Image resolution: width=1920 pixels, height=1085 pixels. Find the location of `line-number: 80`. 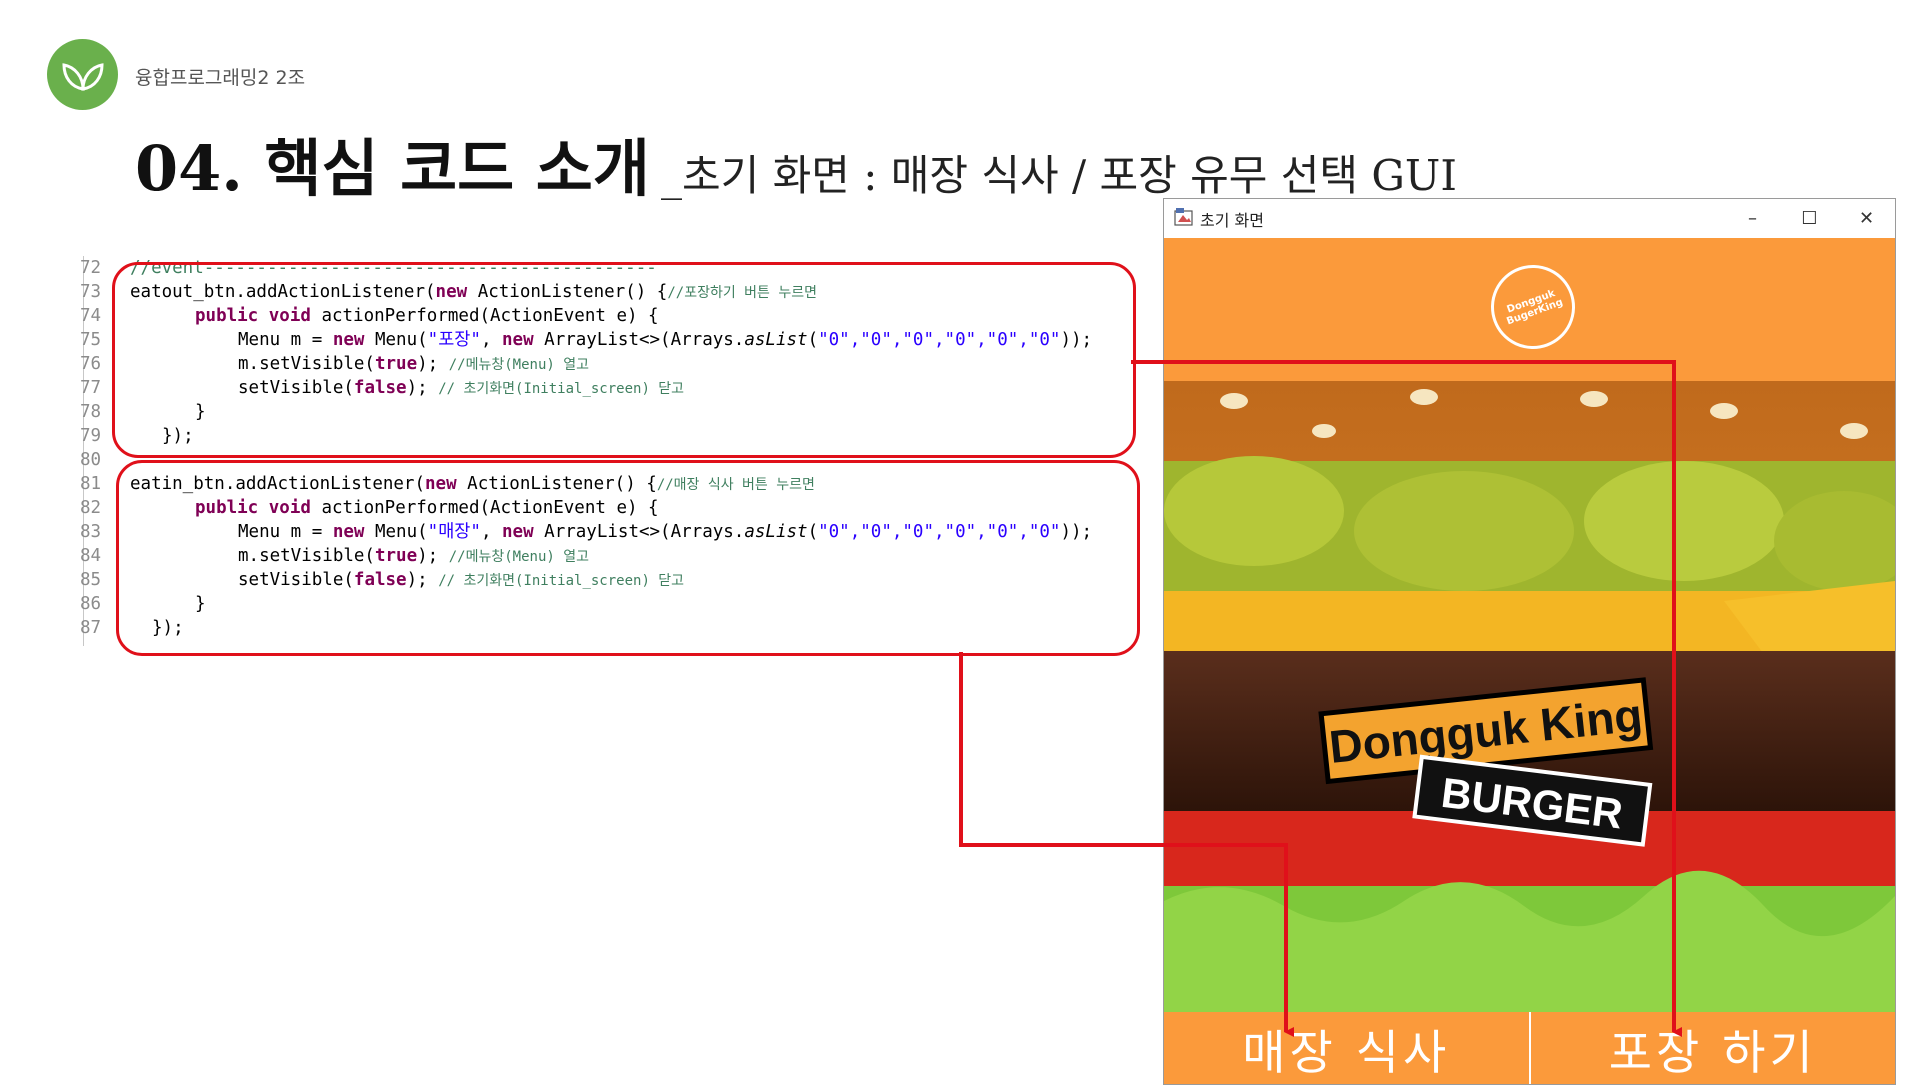

line-number: 80 is located at coordinates (91, 460).